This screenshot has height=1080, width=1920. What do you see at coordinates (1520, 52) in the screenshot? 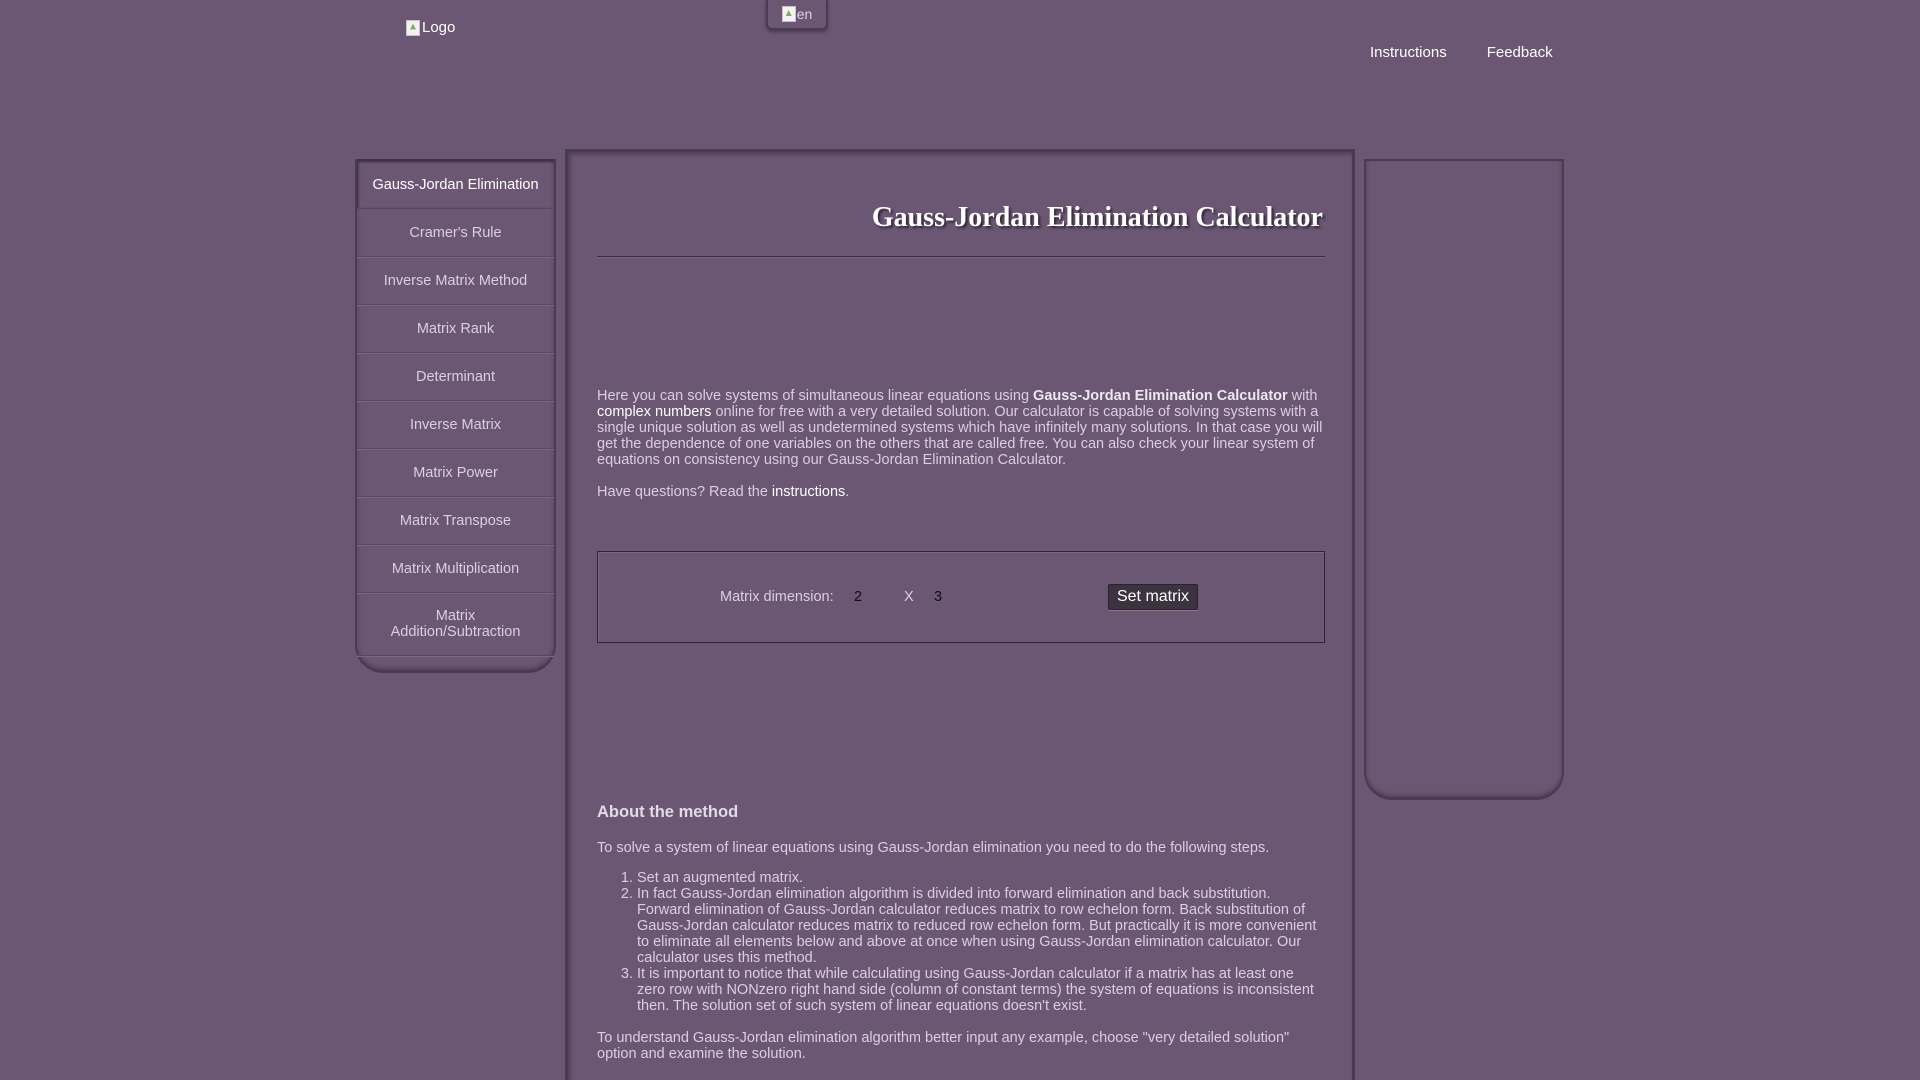
I see `nav-feedback-link: Feedback` at bounding box center [1520, 52].